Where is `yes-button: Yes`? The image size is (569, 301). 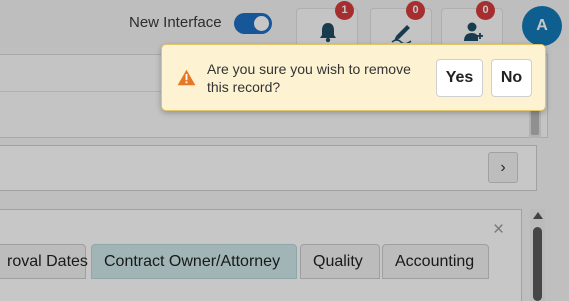 yes-button: Yes is located at coordinates (459, 78).